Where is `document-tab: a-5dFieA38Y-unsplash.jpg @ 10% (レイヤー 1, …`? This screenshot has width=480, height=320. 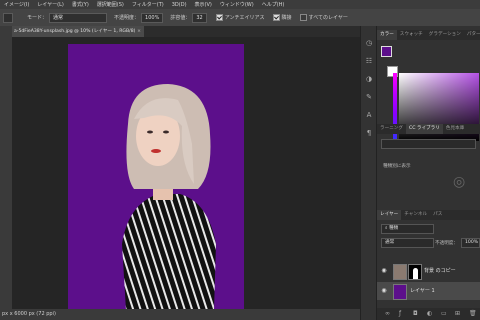
document-tab: a-5dFieA38Y-unsplash.jpg @ 10% (レイヤー 1, … is located at coordinates (78, 31).